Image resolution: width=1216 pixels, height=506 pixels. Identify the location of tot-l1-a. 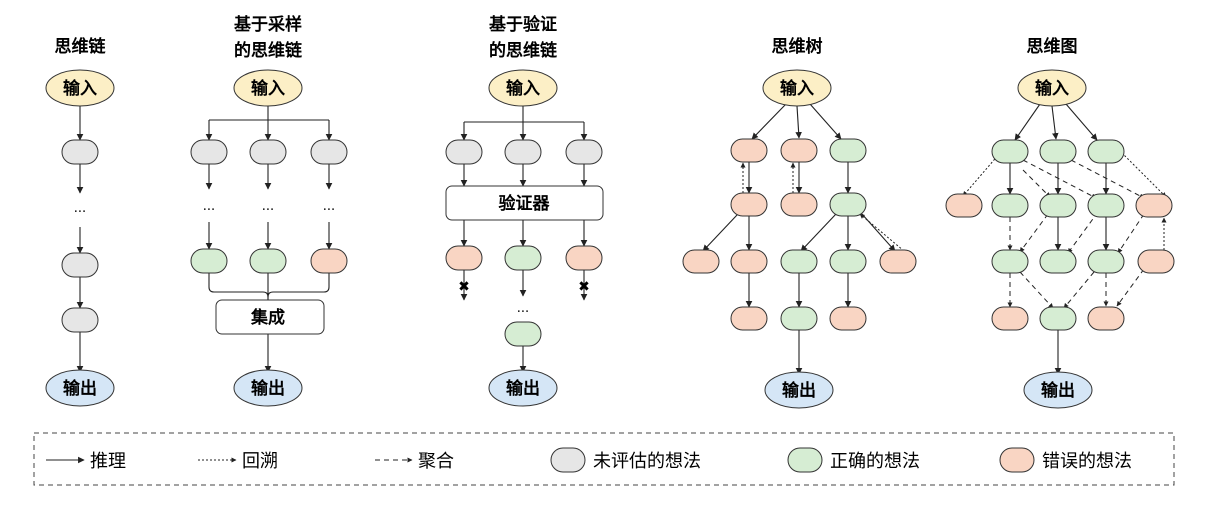
(749, 150).